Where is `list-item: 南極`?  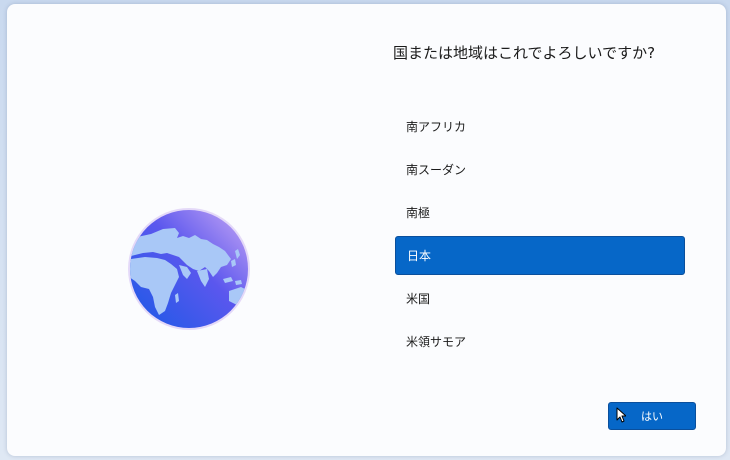 list-item: 南極 is located at coordinates (540, 212).